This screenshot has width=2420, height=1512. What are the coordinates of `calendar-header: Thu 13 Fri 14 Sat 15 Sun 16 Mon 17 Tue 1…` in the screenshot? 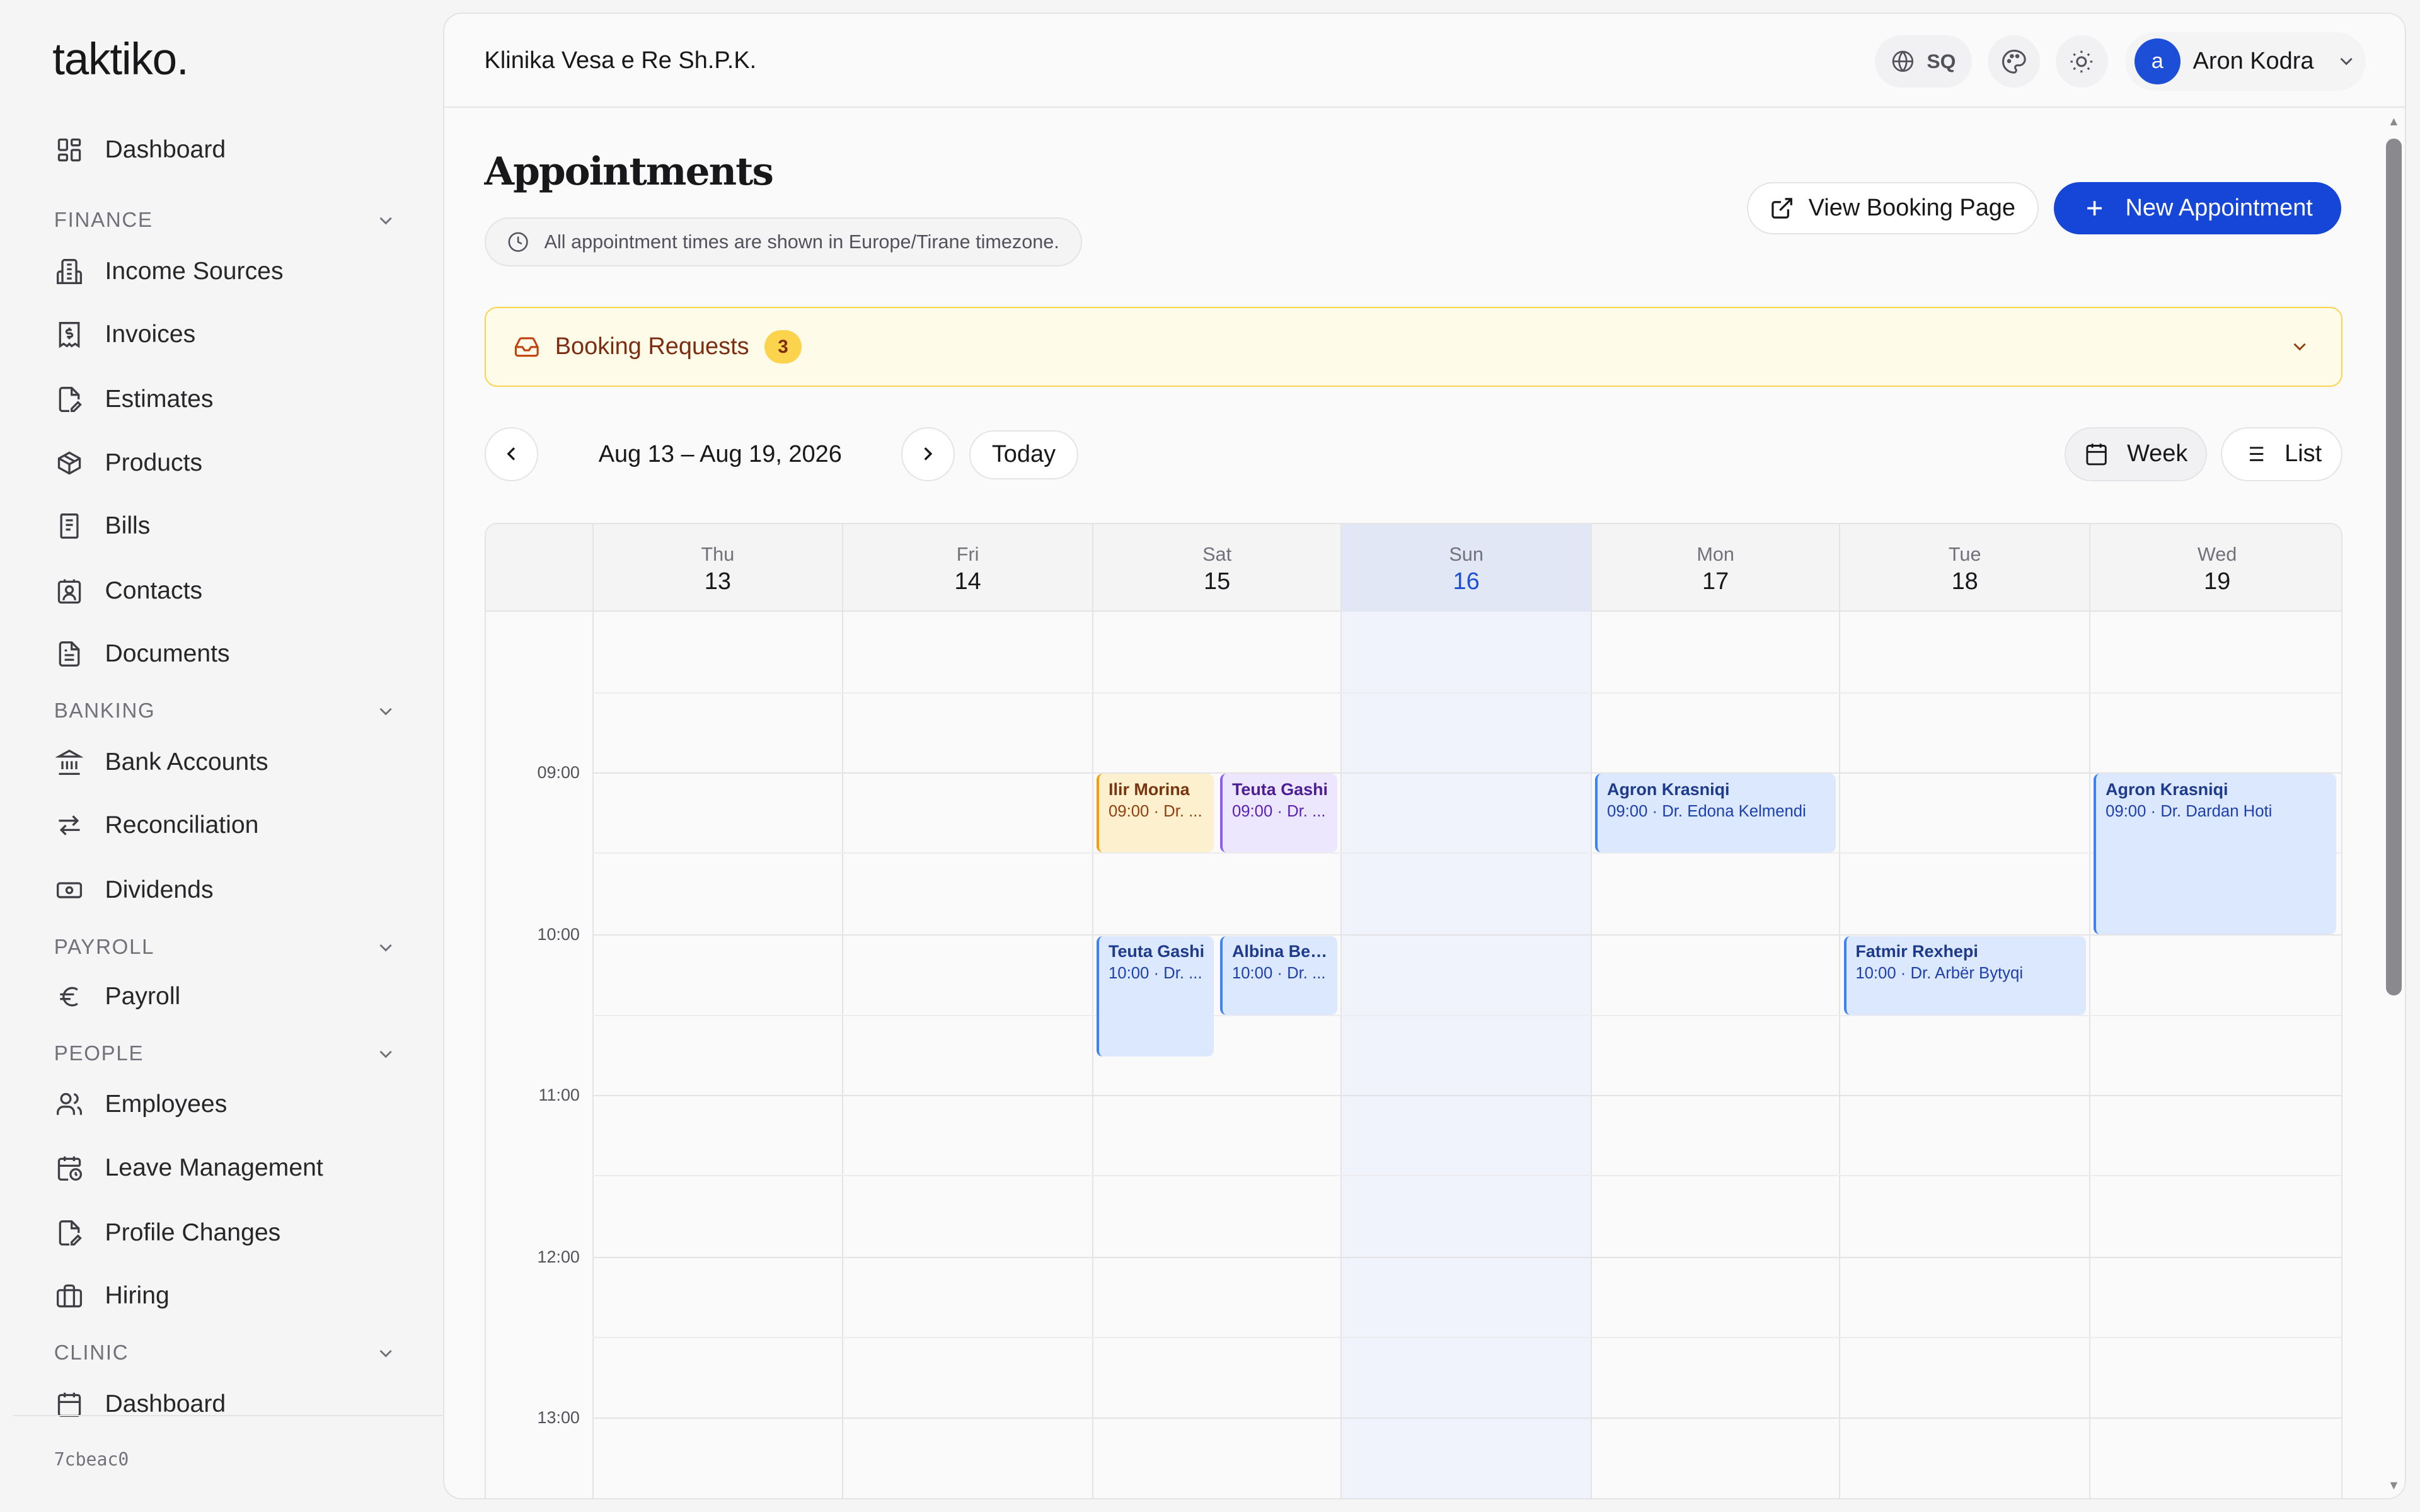 It's located at (1414, 568).